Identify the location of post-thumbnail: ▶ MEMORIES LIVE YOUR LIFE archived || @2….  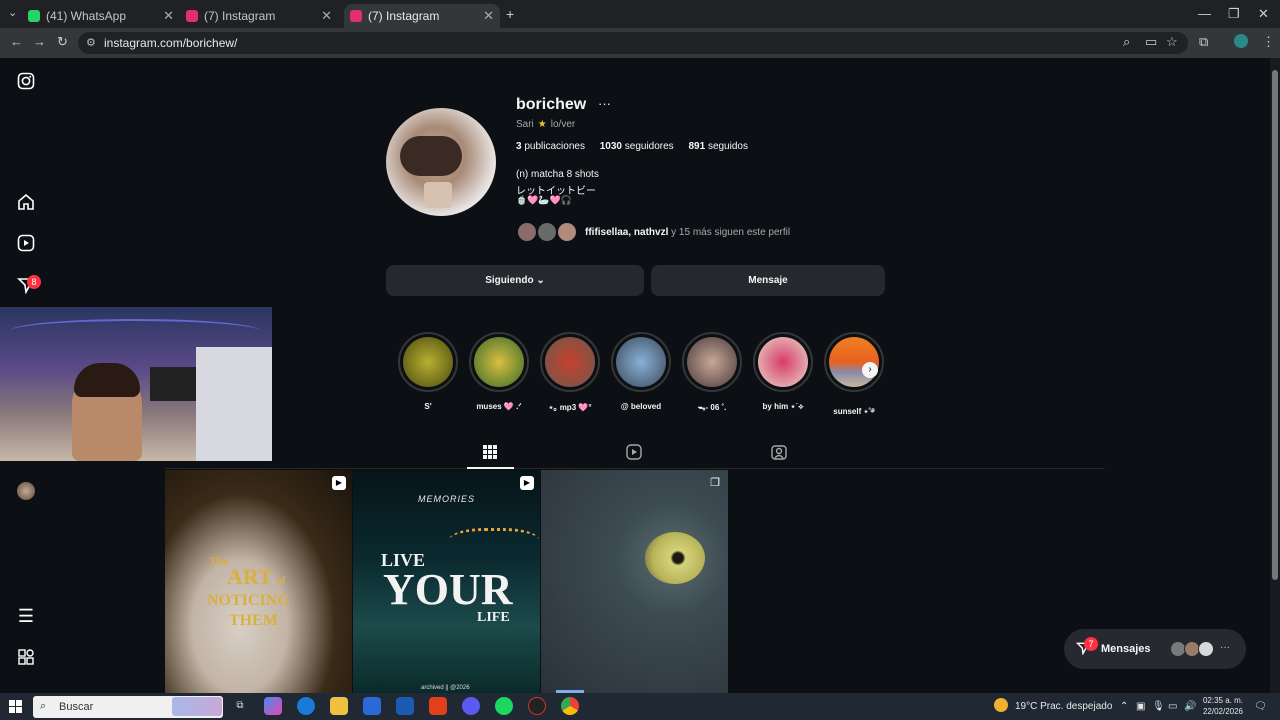
(446, 581).